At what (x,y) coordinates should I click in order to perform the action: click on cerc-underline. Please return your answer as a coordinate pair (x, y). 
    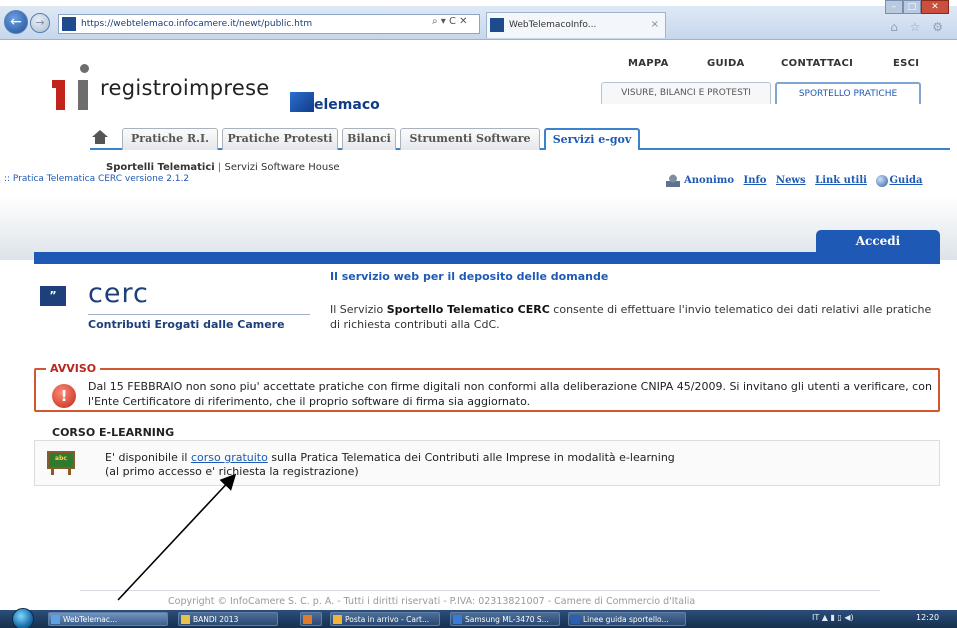
    Looking at the image, I should click on (199, 314).